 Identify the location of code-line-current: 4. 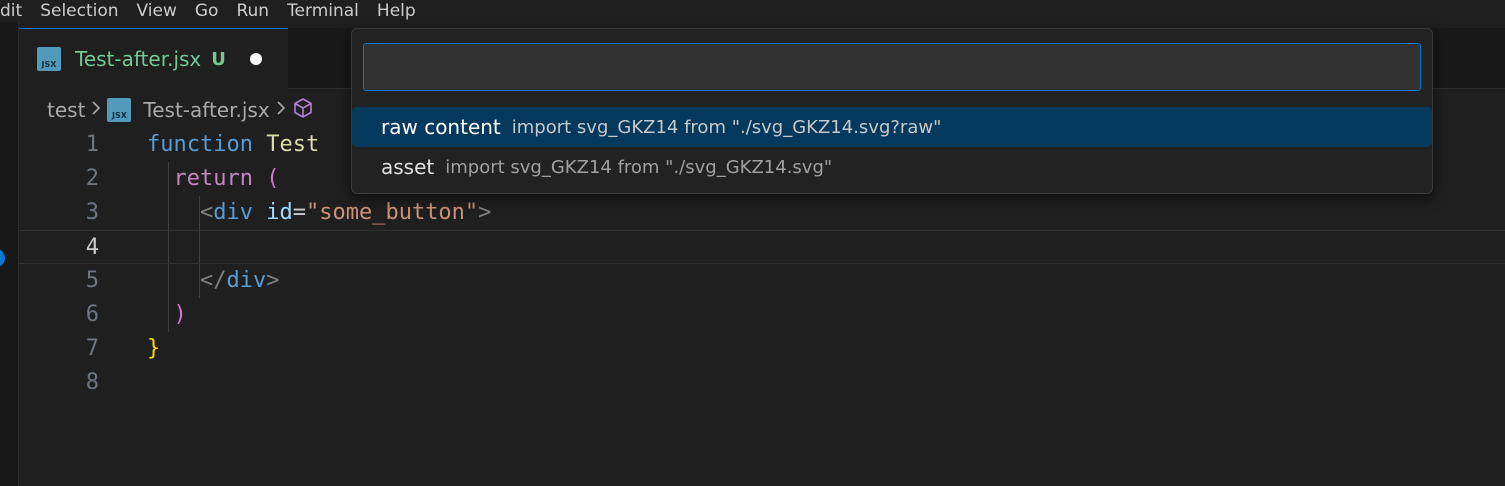
(762, 247).